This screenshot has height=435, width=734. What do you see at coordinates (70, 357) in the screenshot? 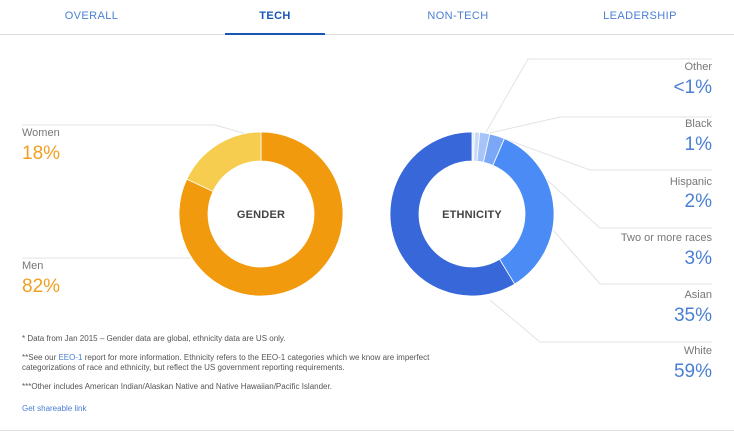
I see `eeo1-report-link: EEO-1` at bounding box center [70, 357].